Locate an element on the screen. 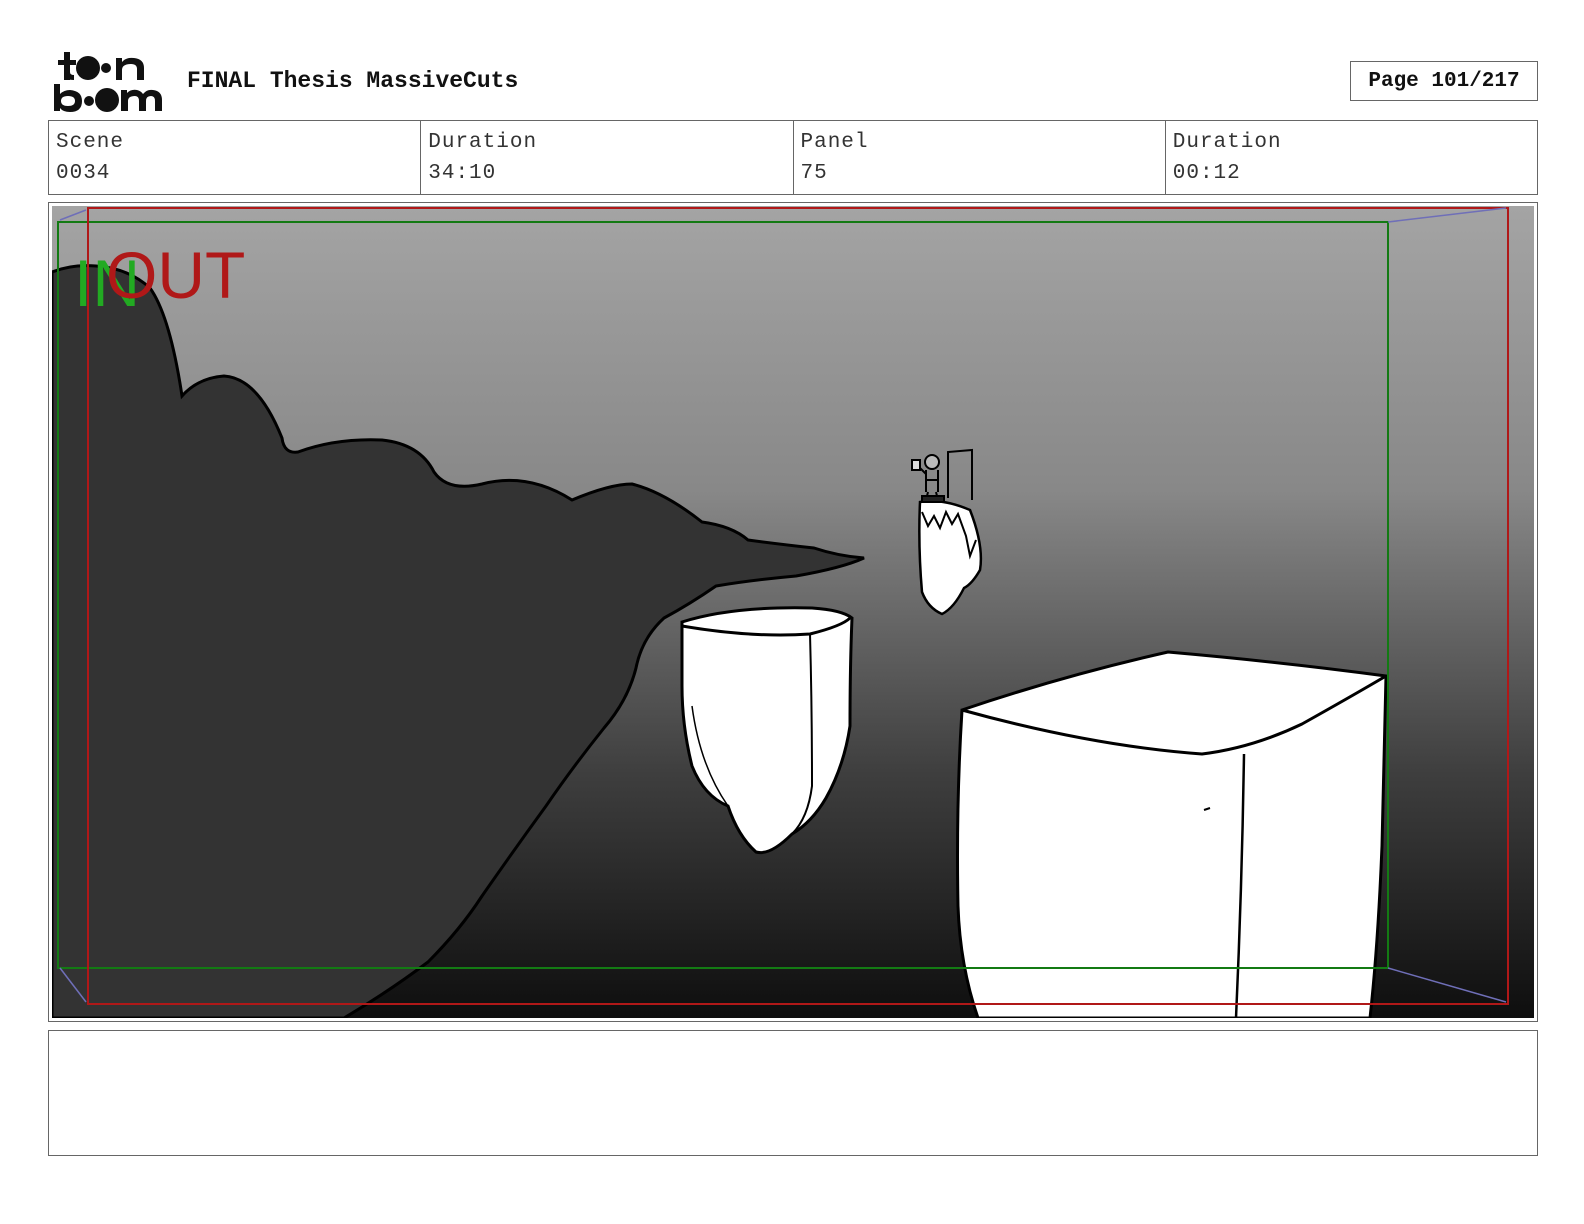  panel-duration-value: 00:12 is located at coordinates (1206, 173).